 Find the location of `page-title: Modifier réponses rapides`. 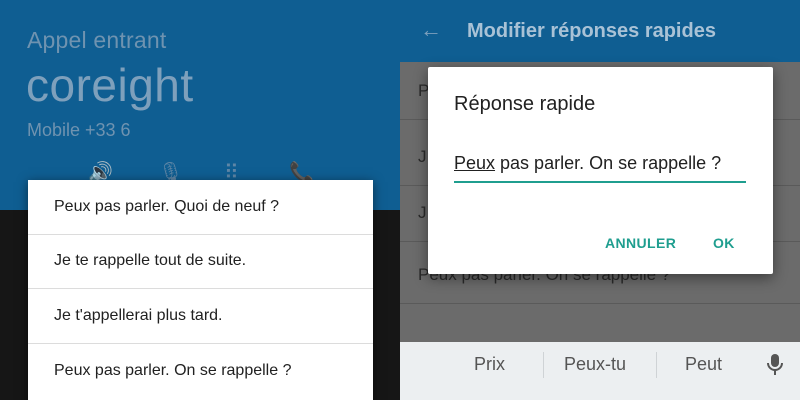

page-title: Modifier réponses rapides is located at coordinates (591, 31).